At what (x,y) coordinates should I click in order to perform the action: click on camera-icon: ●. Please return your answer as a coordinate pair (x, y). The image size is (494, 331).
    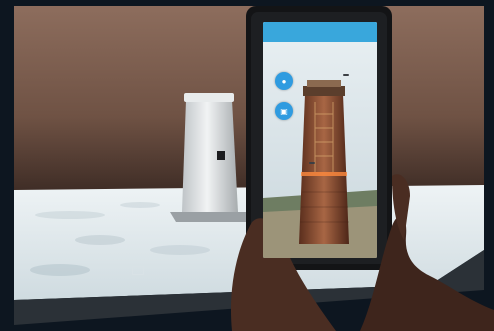
    Looking at the image, I should click on (284, 81).